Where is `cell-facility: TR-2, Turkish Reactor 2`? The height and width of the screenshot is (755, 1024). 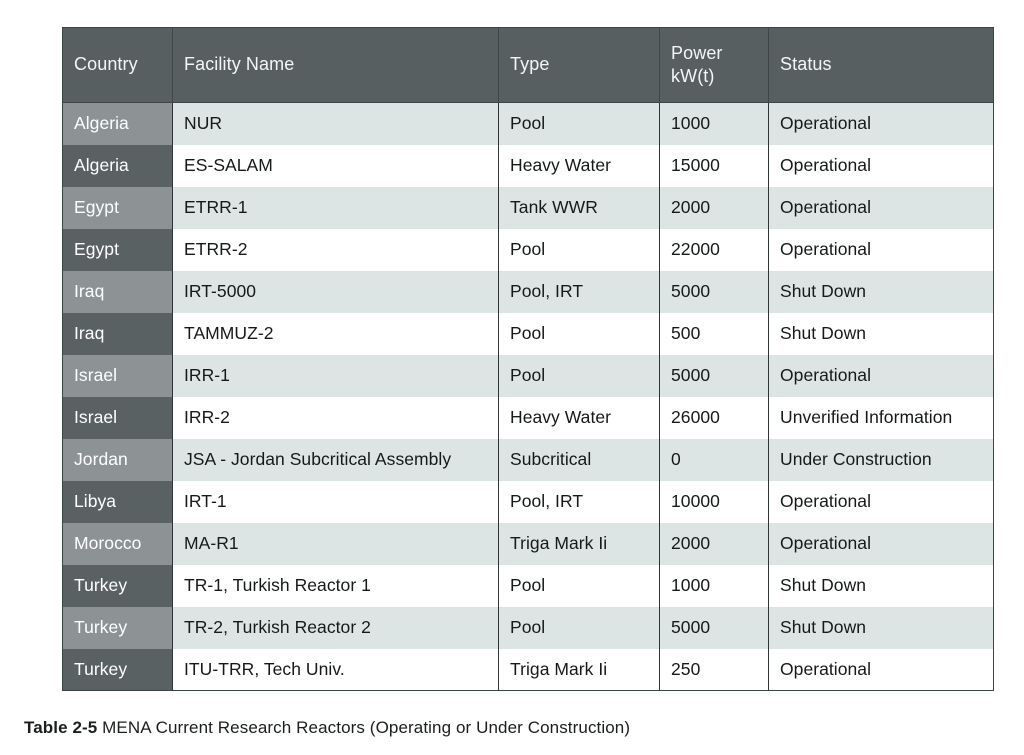 cell-facility: TR-2, Turkish Reactor 2 is located at coordinates (335, 627).